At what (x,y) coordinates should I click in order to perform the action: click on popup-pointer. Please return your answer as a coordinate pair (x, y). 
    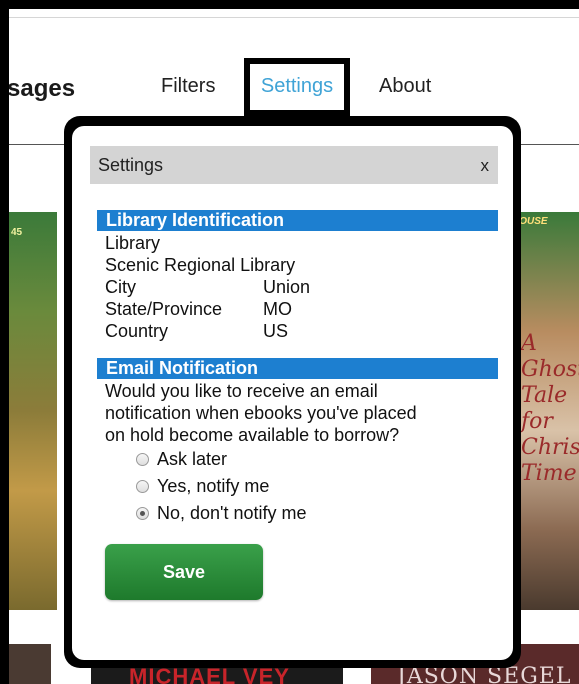
    Looking at the image, I should click on (303, 120).